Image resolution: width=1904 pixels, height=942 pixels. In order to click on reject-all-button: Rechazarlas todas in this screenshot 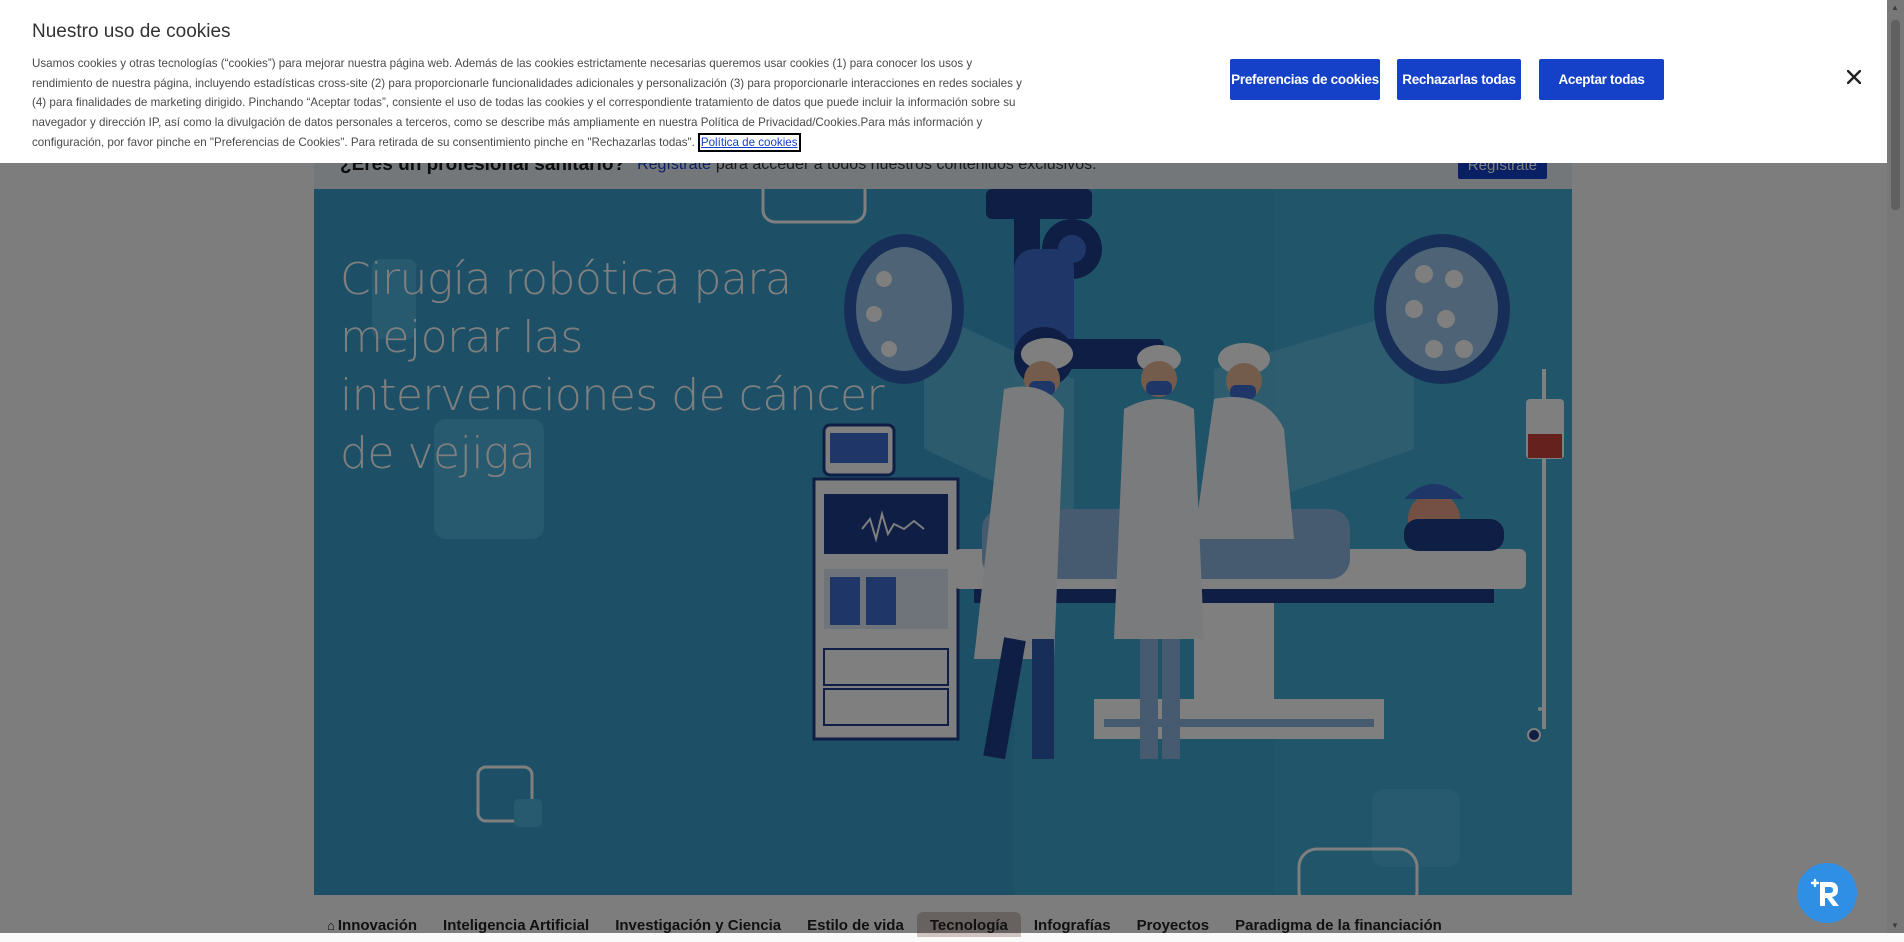, I will do `click(1459, 79)`.